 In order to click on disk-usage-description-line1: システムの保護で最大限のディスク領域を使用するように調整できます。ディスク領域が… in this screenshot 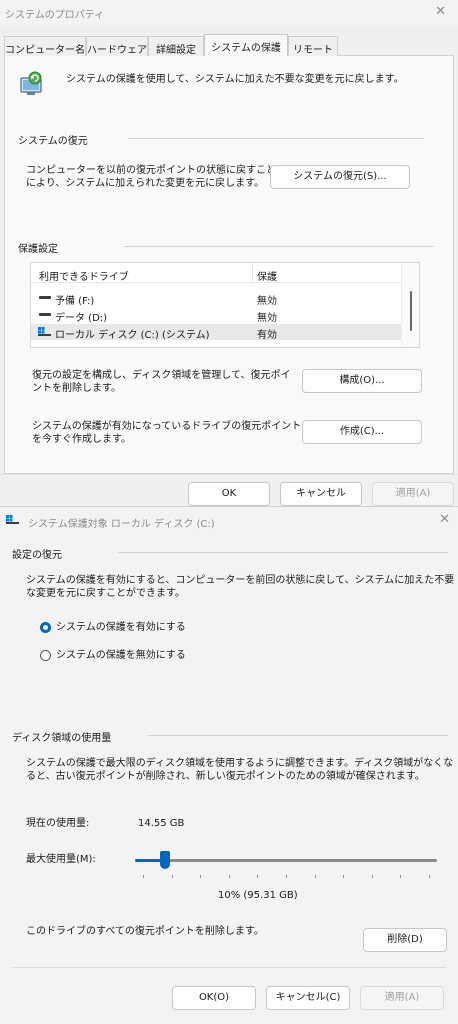, I will do `click(240, 763)`.